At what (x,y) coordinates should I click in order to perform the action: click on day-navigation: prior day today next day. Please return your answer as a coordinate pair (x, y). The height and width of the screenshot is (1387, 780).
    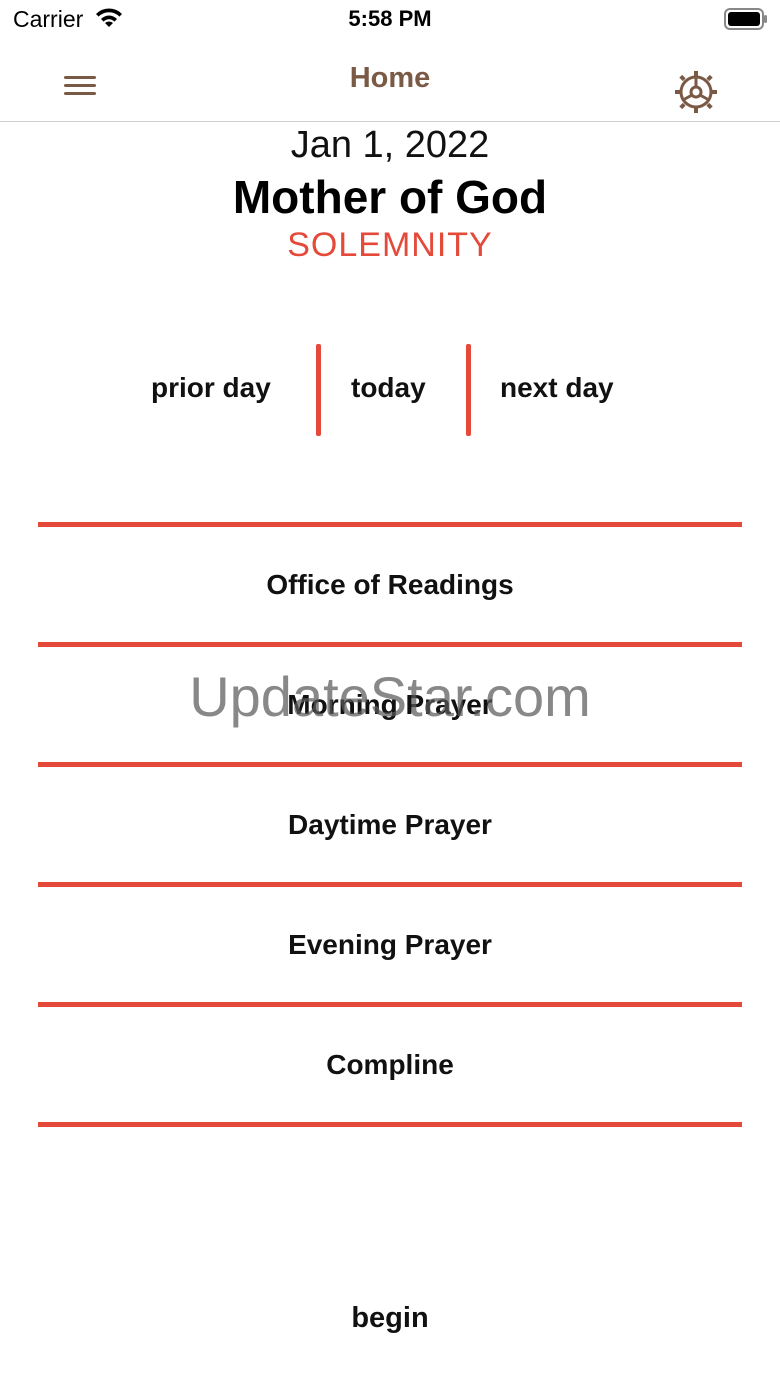
    Looking at the image, I should click on (390, 390).